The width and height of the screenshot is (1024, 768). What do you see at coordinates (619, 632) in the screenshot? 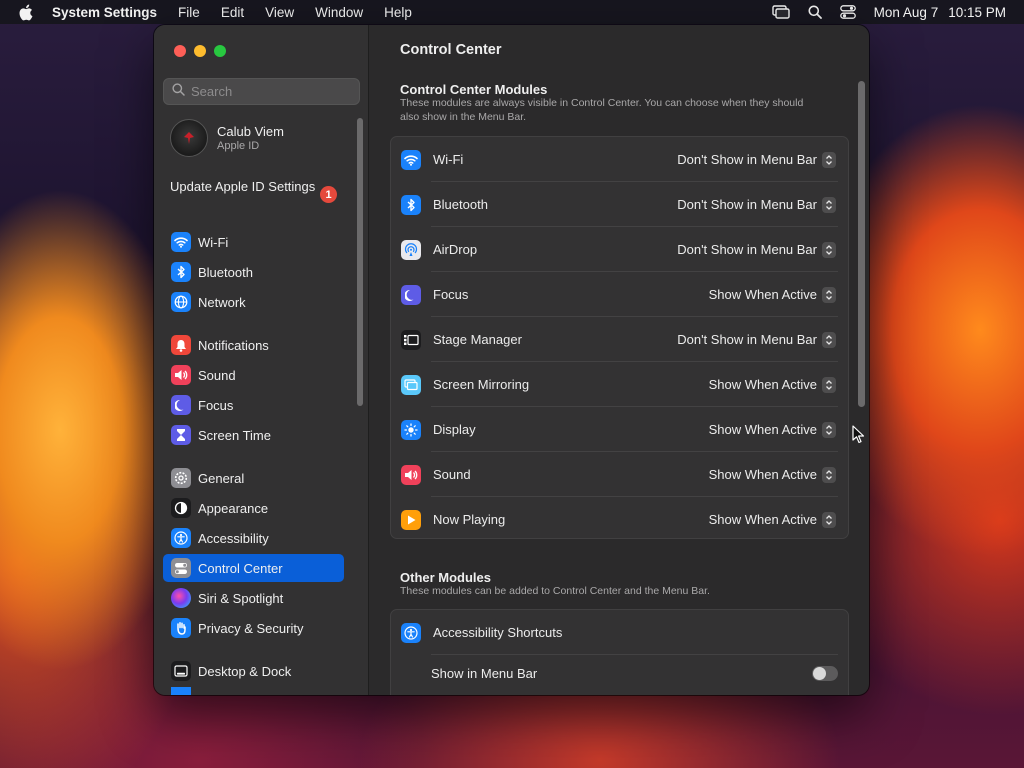
I see `module-row-accessibility-shortcuts: Accessibility Shortcuts` at bounding box center [619, 632].